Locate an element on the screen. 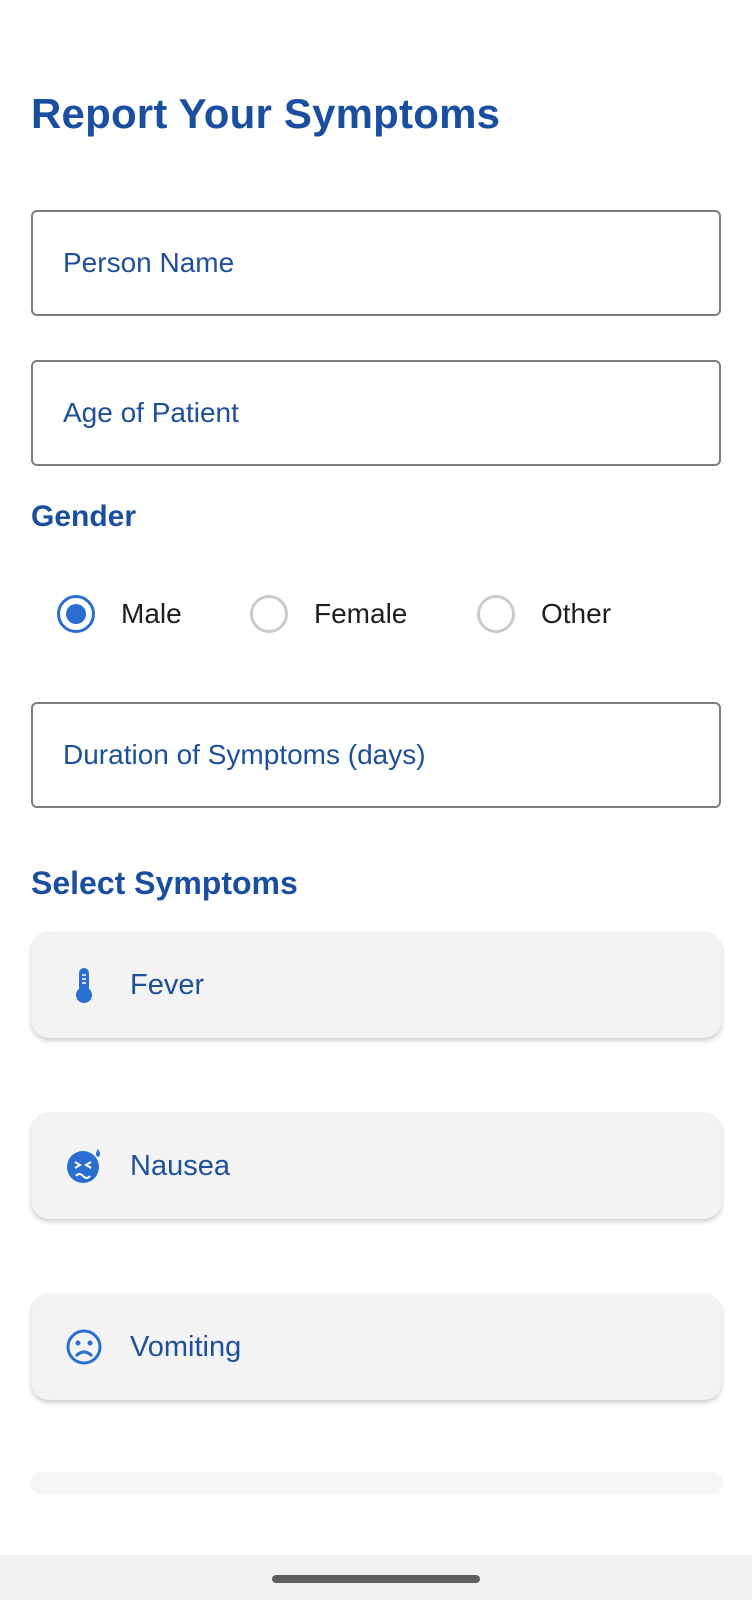  symptom-label: Vomiting is located at coordinates (186, 1346).